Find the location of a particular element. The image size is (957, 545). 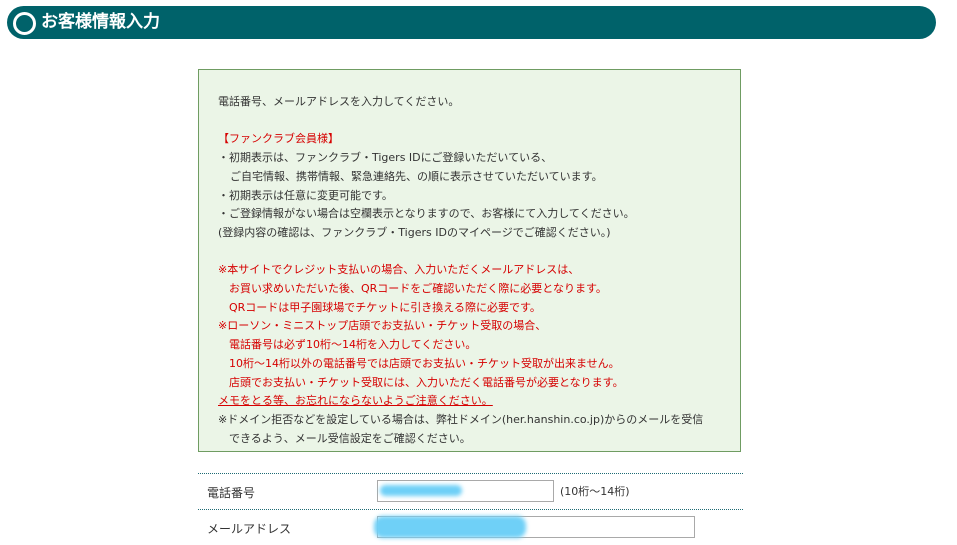

page-title: お客様情報入力 is located at coordinates (100, 22).